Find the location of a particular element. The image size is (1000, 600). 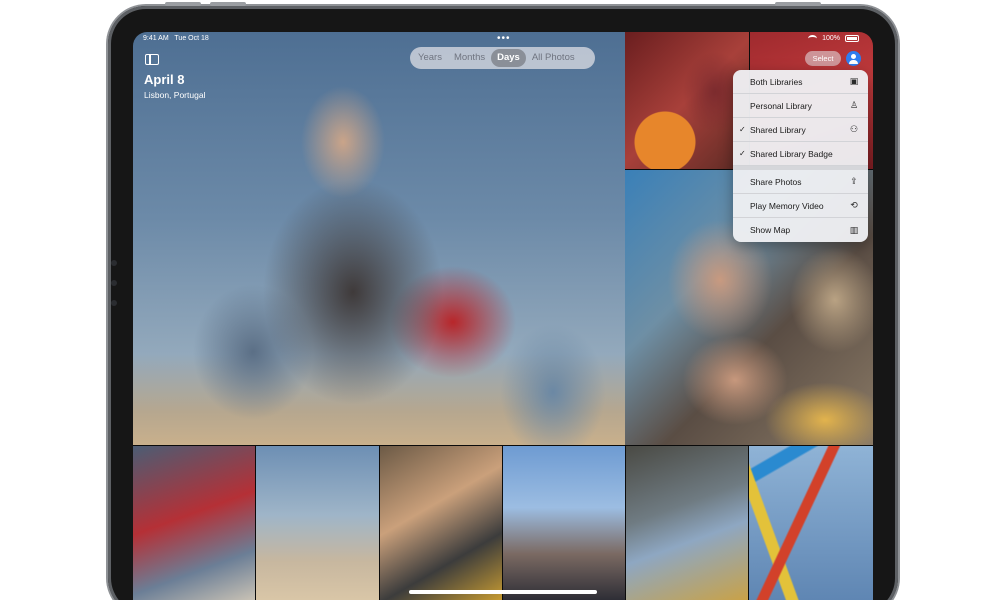

menu-item-label: Show Map is located at coordinates (770, 230).